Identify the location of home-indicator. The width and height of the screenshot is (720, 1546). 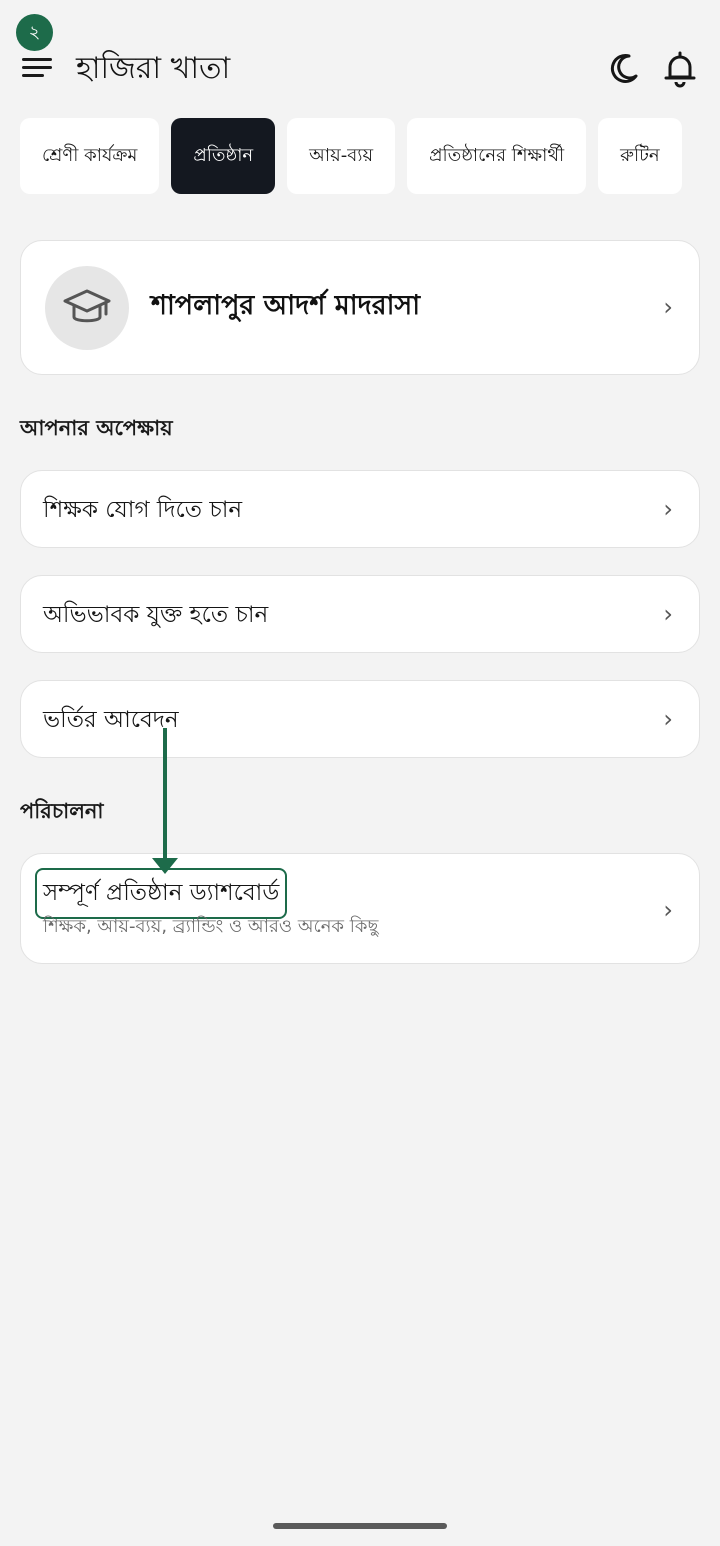
(360, 1526).